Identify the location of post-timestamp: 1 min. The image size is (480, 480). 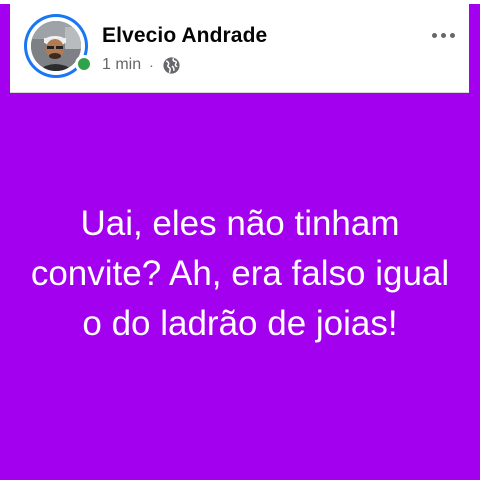
(121, 65).